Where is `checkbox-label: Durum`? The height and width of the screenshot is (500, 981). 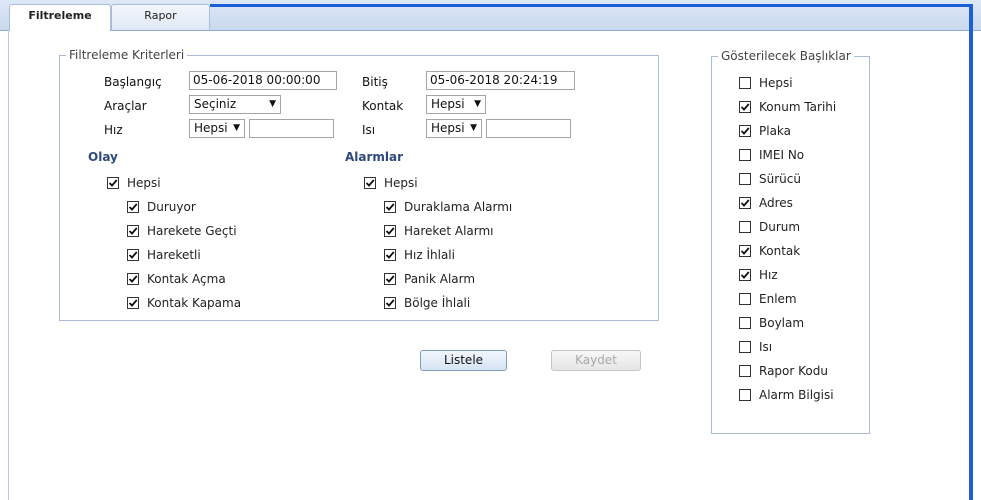
checkbox-label: Durum is located at coordinates (780, 227).